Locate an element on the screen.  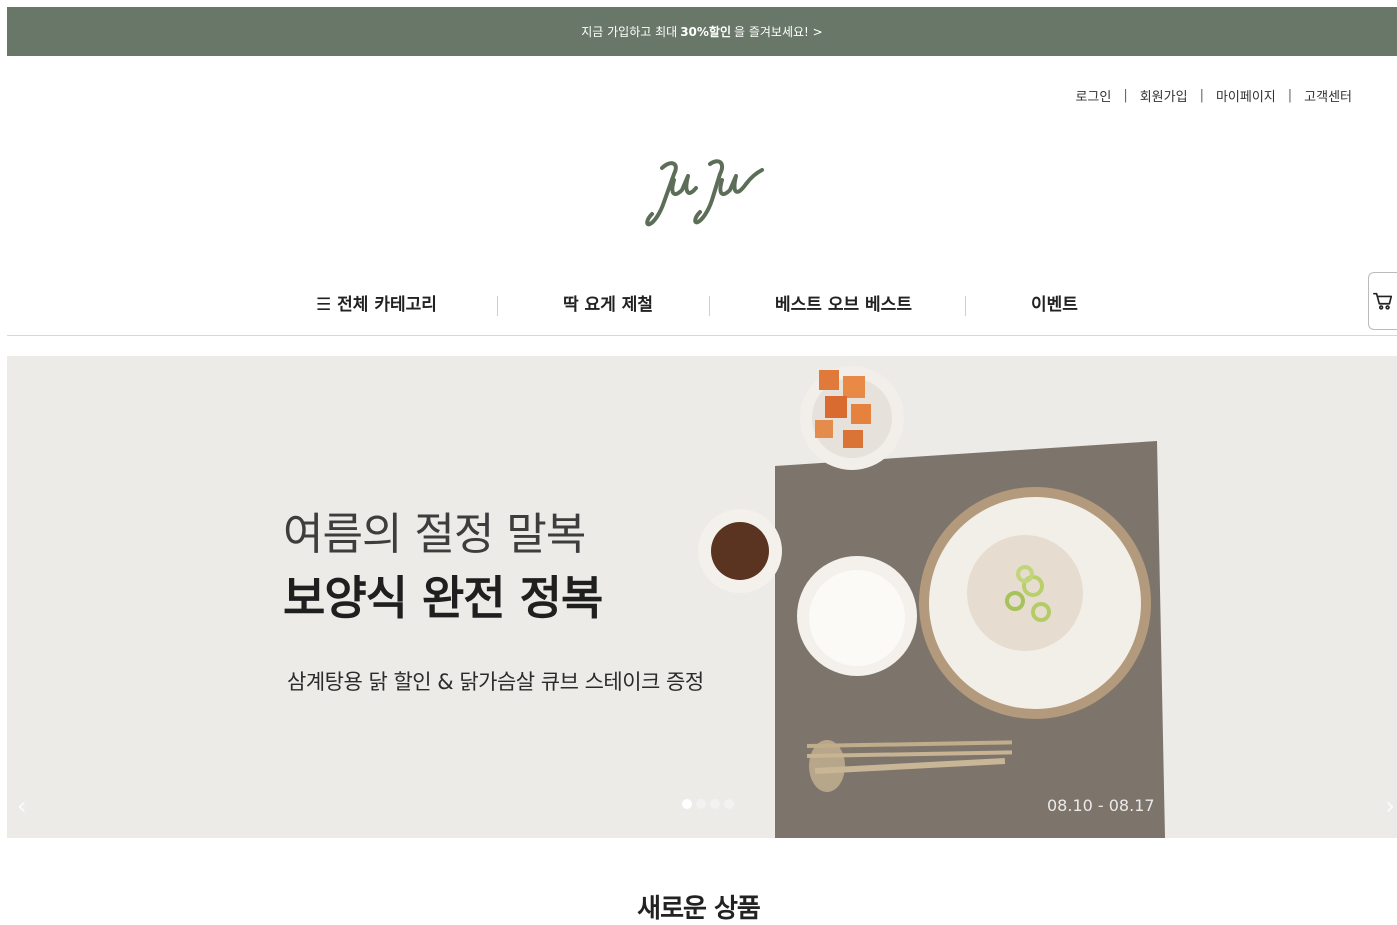
brand-logo is located at coordinates (707, 191).